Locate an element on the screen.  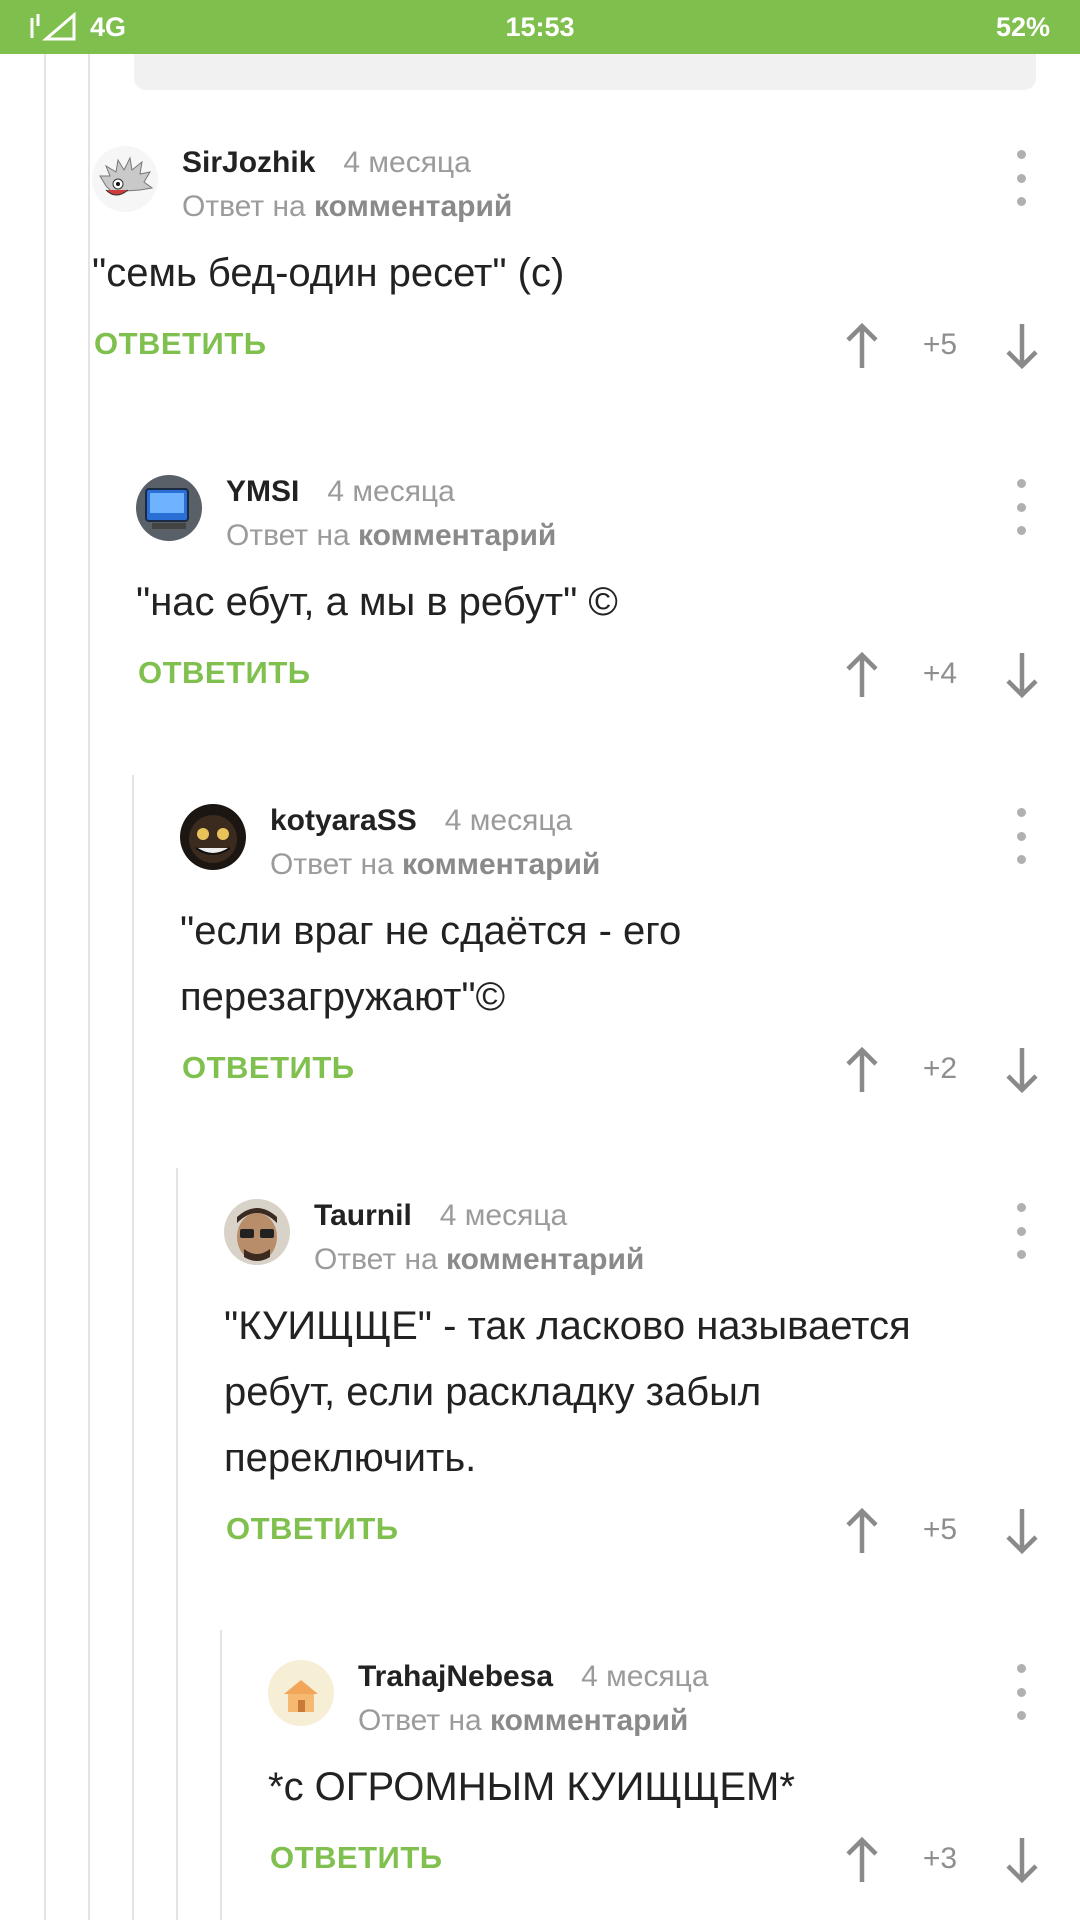
man-glasses-avatar-icon is located at coordinates (257, 1232).